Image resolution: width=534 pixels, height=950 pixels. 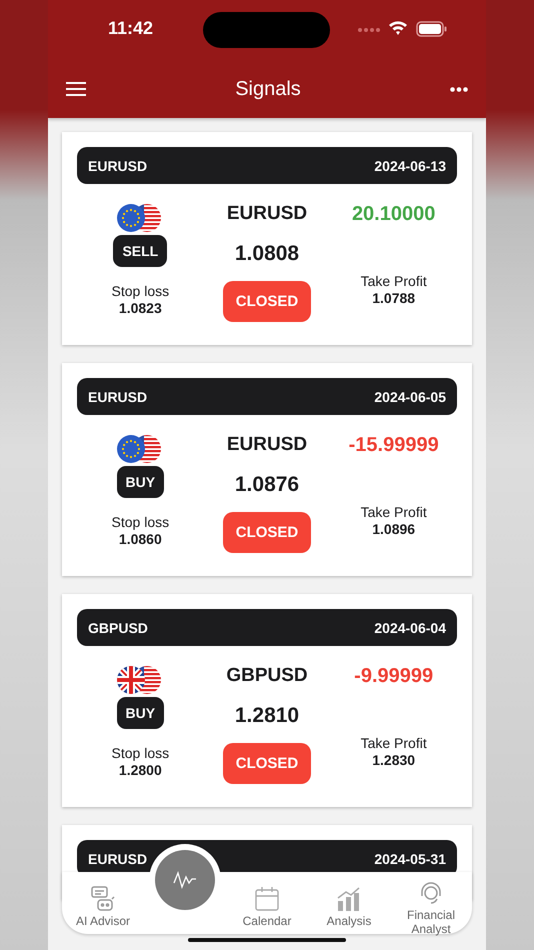 I want to click on signal-date: 2024-06-13, so click(x=410, y=166).